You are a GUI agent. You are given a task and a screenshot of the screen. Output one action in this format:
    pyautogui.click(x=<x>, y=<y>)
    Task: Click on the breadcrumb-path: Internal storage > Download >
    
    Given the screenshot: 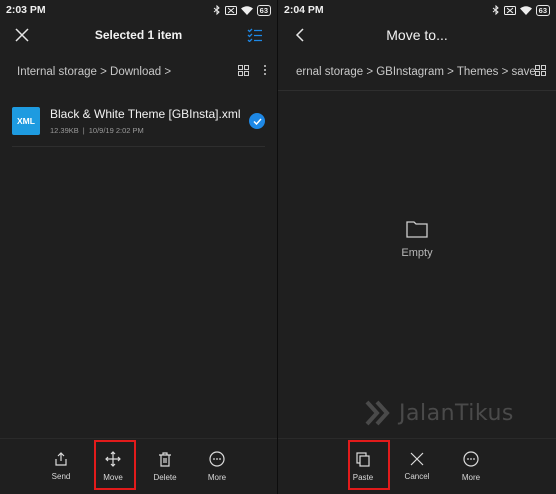 What is the action you would take?
    pyautogui.click(x=94, y=72)
    